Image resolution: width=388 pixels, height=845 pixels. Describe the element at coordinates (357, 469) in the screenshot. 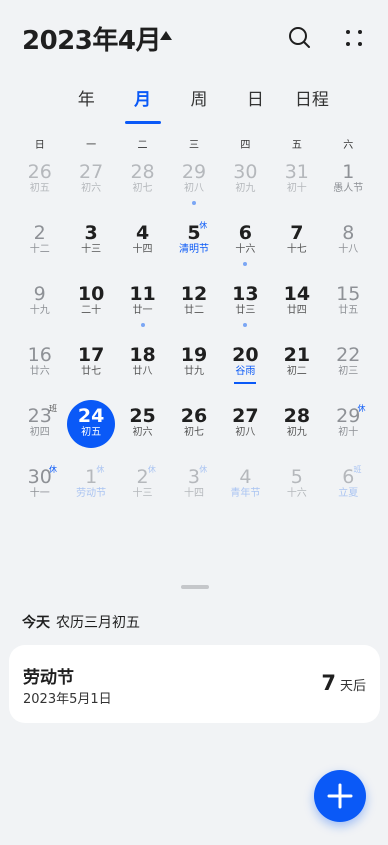

I see `workday-badge: 班` at that location.